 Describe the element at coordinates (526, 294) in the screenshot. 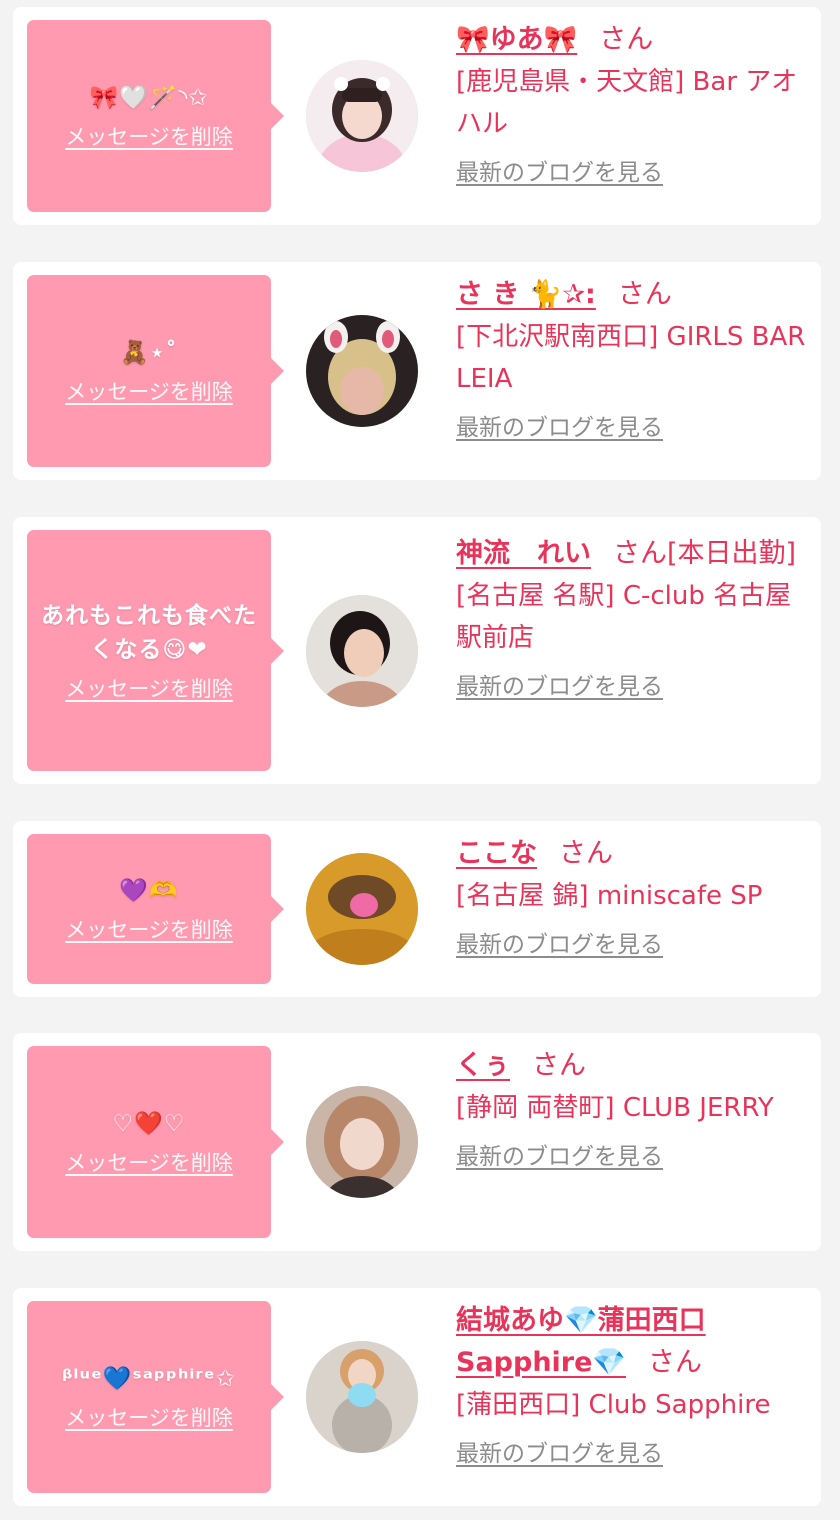

I see `cast-name-link: さ き 🐈✰:` at that location.